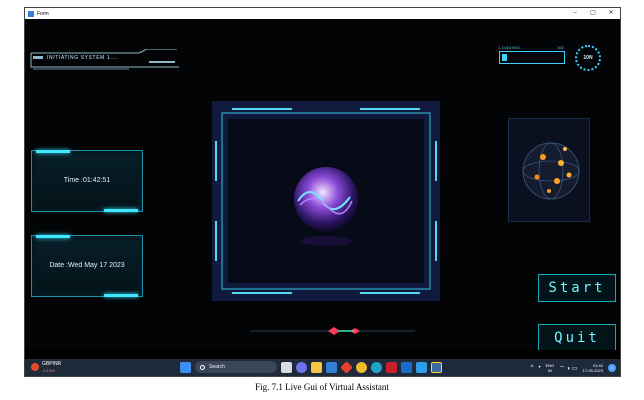 The image size is (644, 400). I want to click on ticker-icon, so click(35, 367).